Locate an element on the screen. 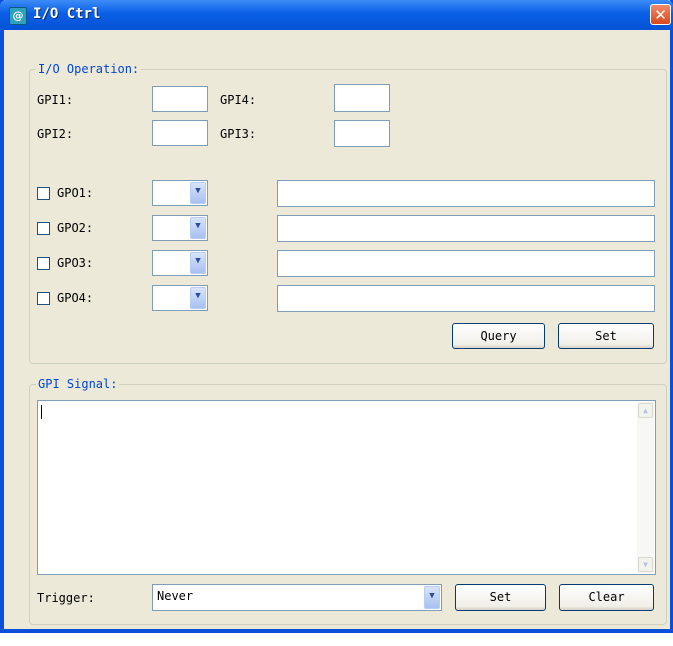  gpi2-label: GPI2: is located at coordinates (55, 134).